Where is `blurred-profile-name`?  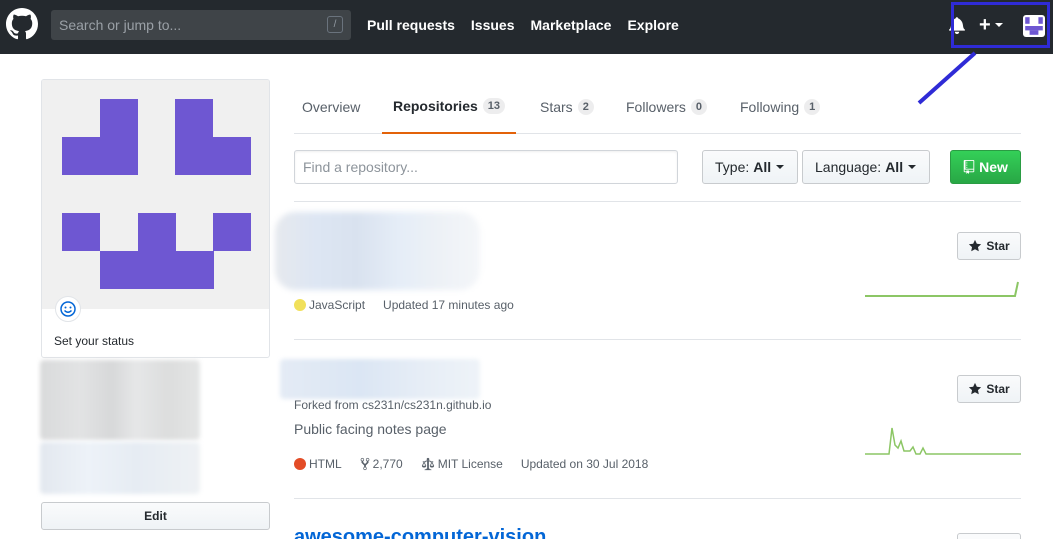
blurred-profile-name is located at coordinates (120, 400).